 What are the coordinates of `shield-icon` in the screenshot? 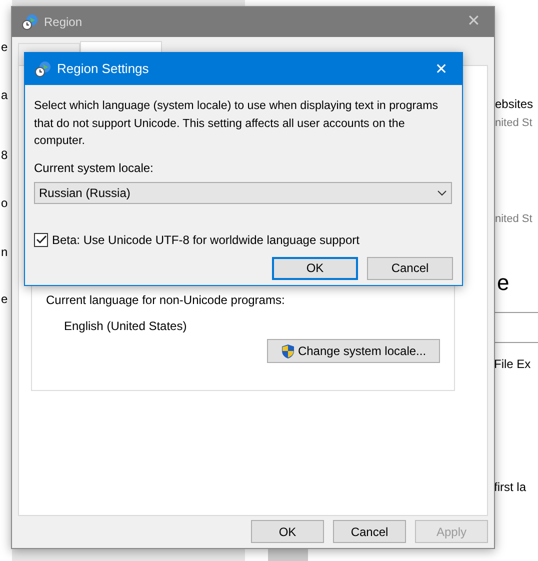 It's located at (287, 351).